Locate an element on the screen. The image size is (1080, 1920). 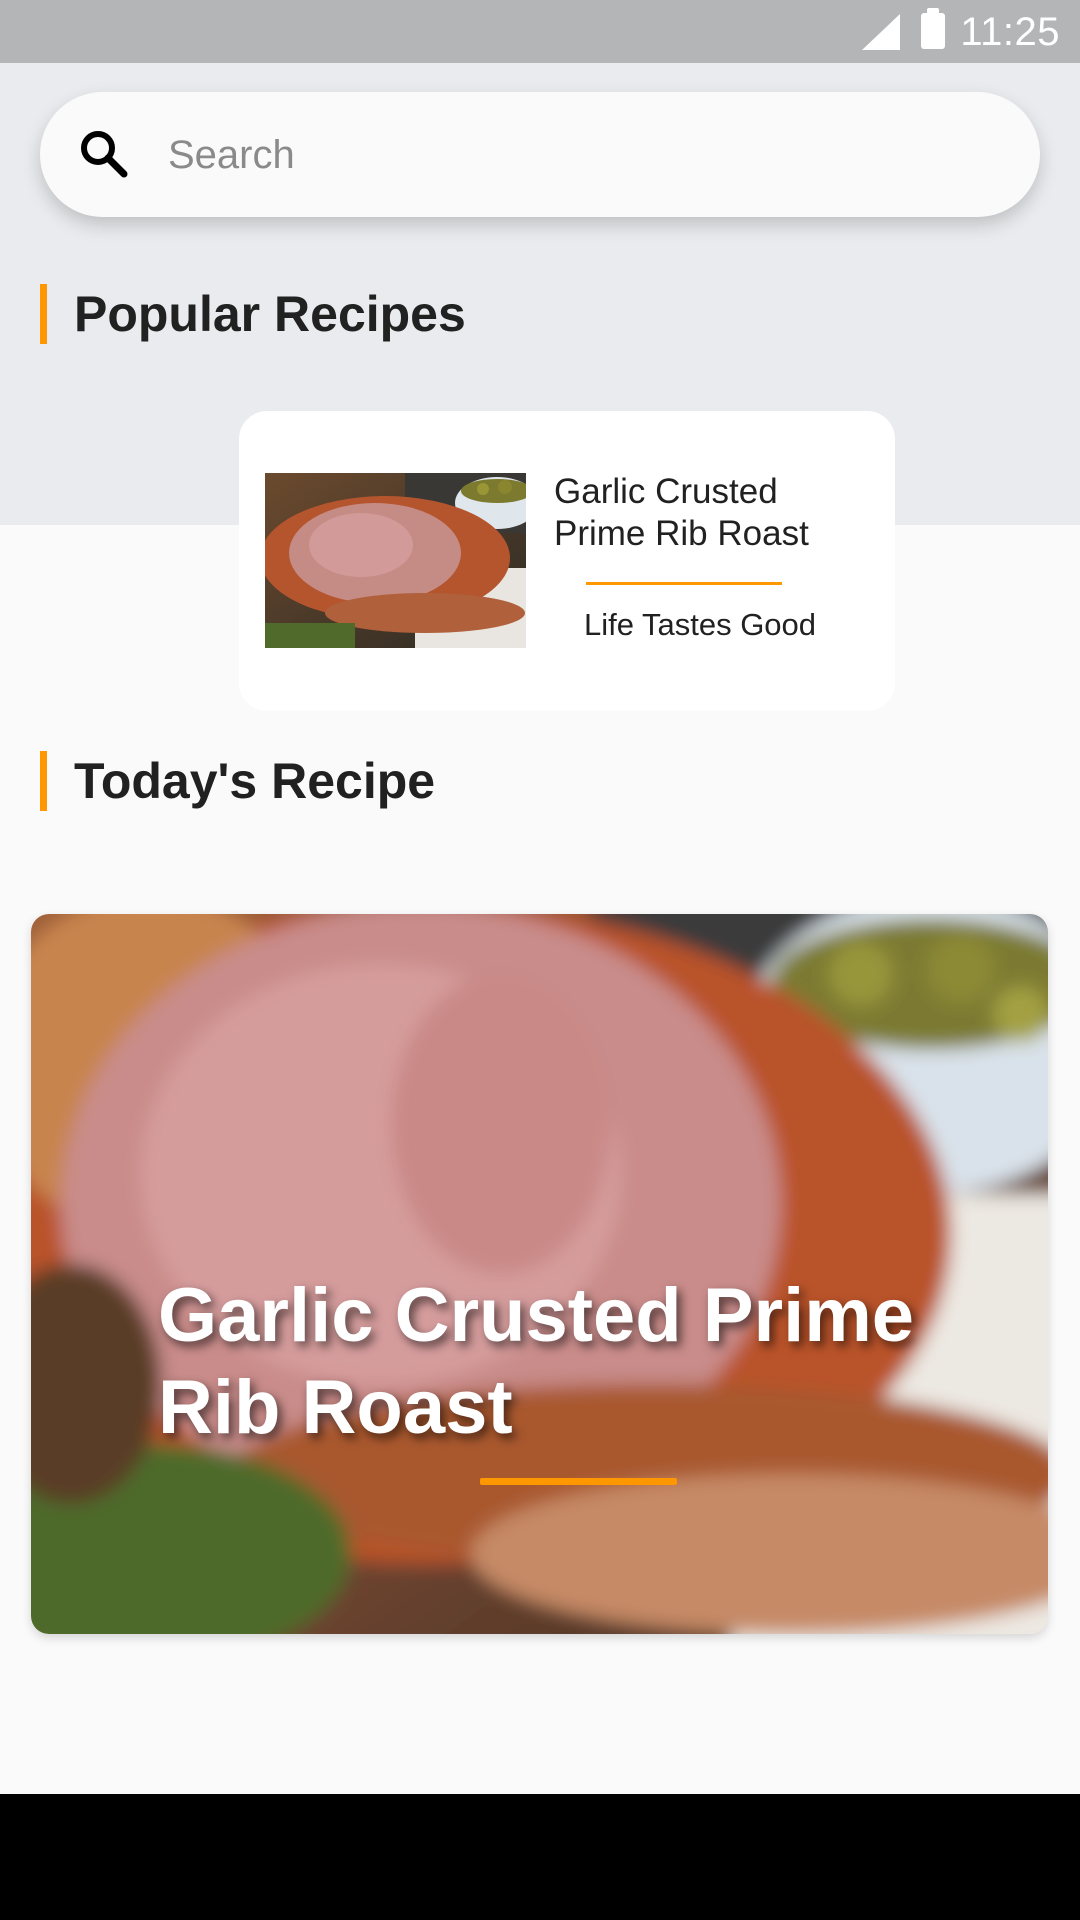
status-bar: 11:25 is located at coordinates (540, 31).